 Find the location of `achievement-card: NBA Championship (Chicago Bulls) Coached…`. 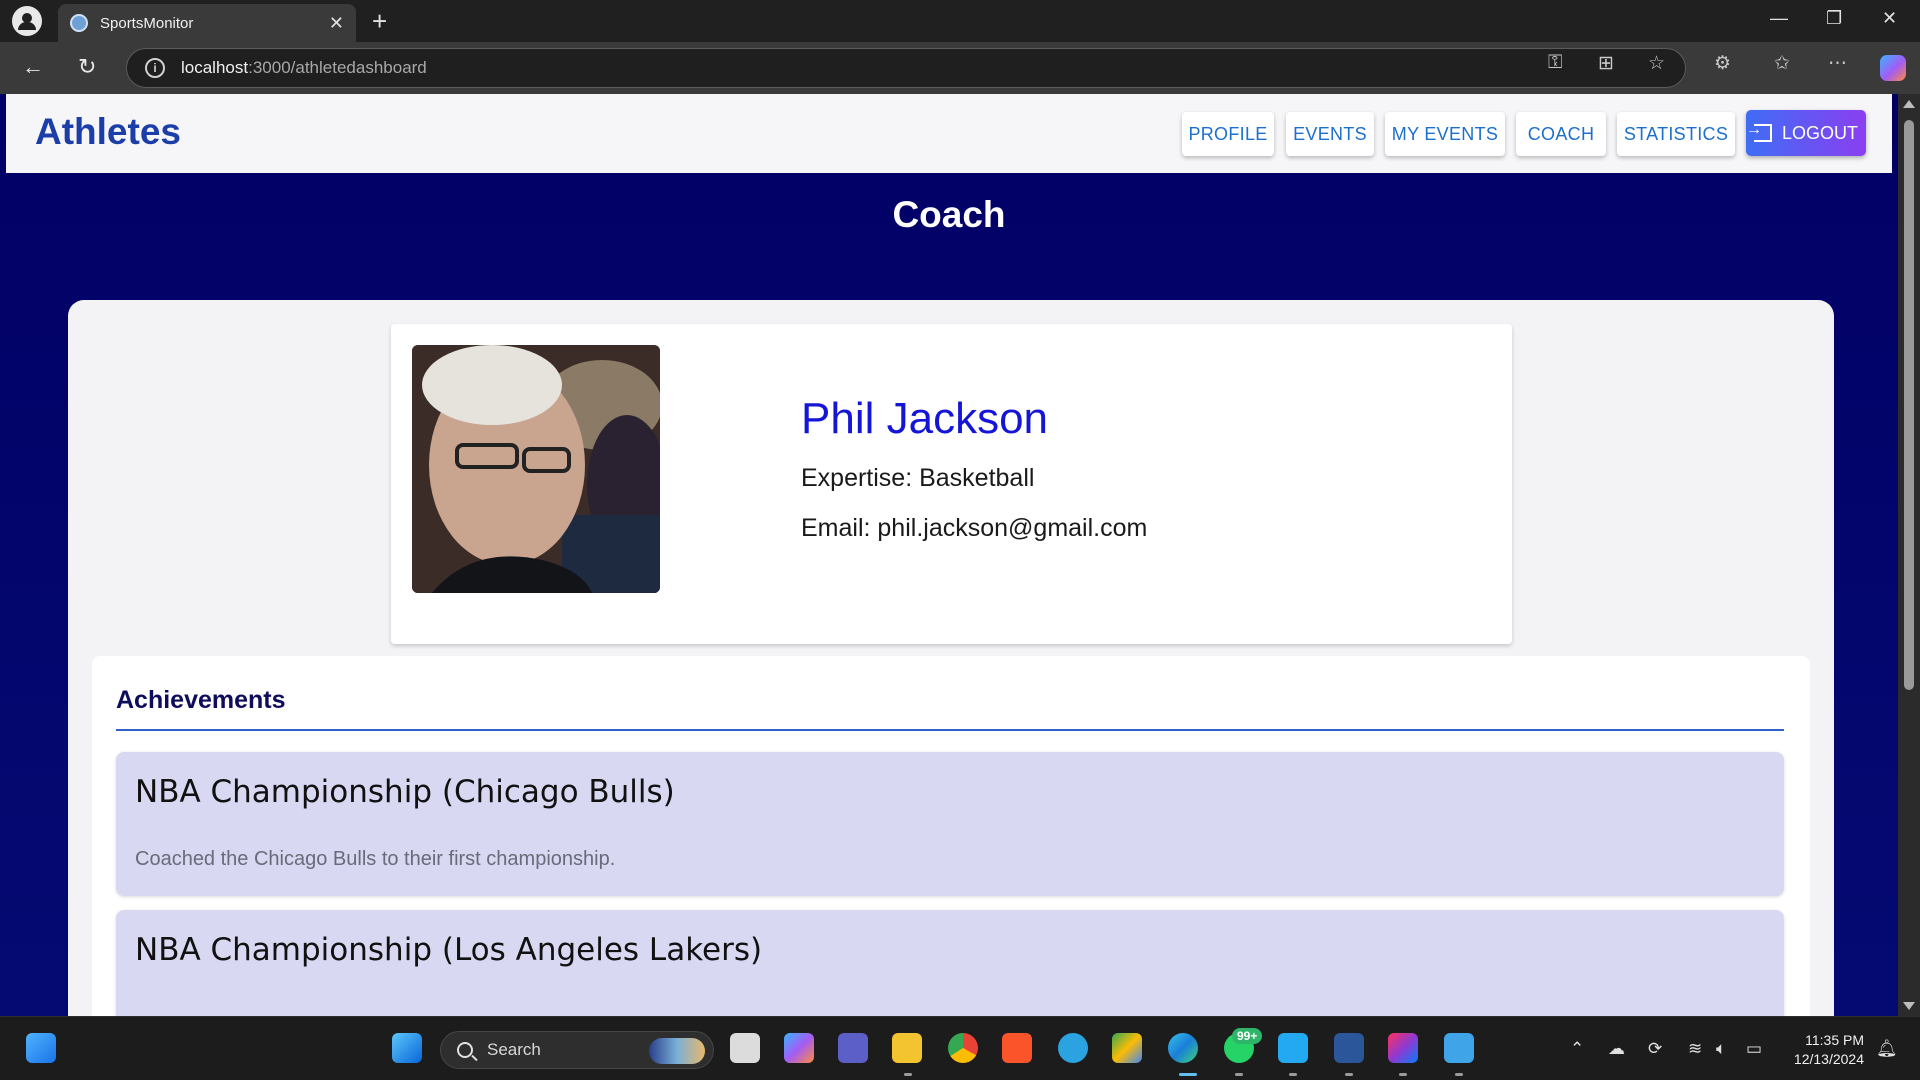

achievement-card: NBA Championship (Chicago Bulls) Coached… is located at coordinates (950, 824).